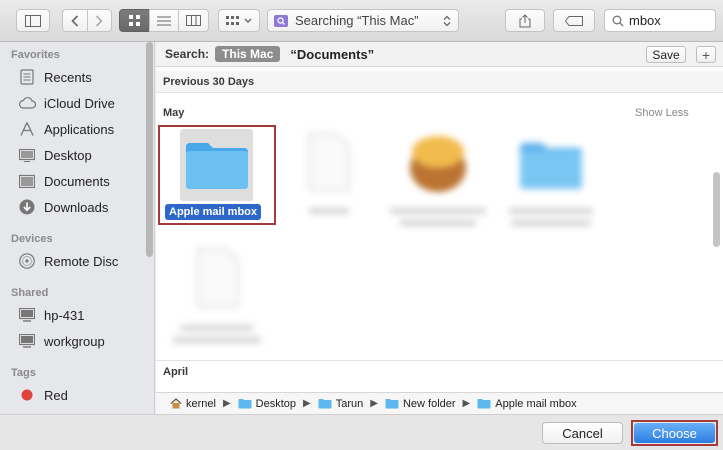 The height and width of the screenshot is (450, 723). I want to click on sidebar-item-label: iCloud Drive, so click(79, 103).